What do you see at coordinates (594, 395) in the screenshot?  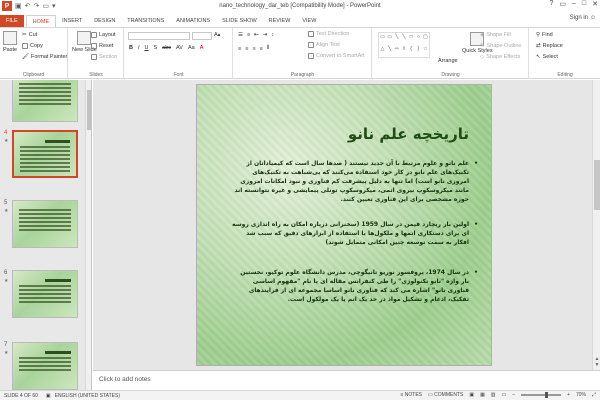 I see `fit-slide-icon: ⤢` at bounding box center [594, 395].